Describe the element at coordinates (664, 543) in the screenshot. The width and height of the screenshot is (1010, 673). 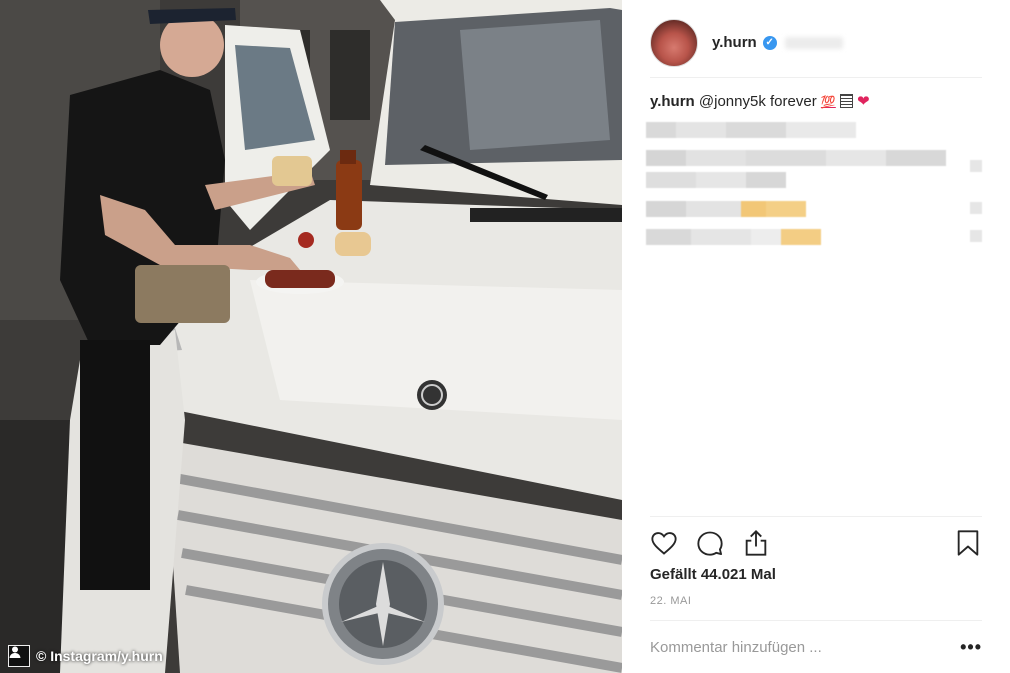
I see `heart-icon` at that location.